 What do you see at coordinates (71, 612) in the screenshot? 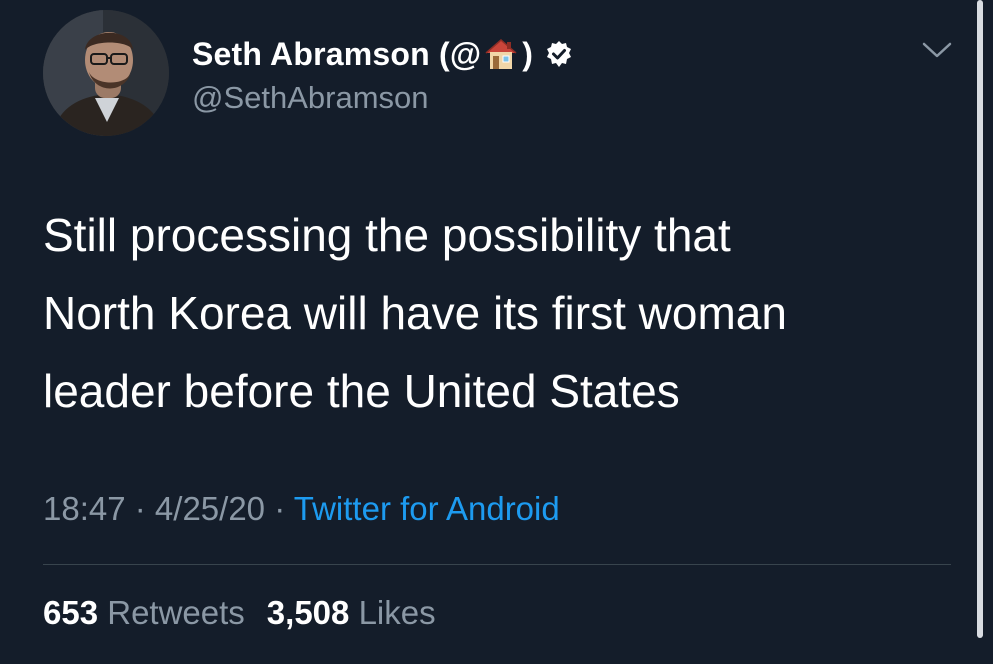
I see `retweets-count: 653` at bounding box center [71, 612].